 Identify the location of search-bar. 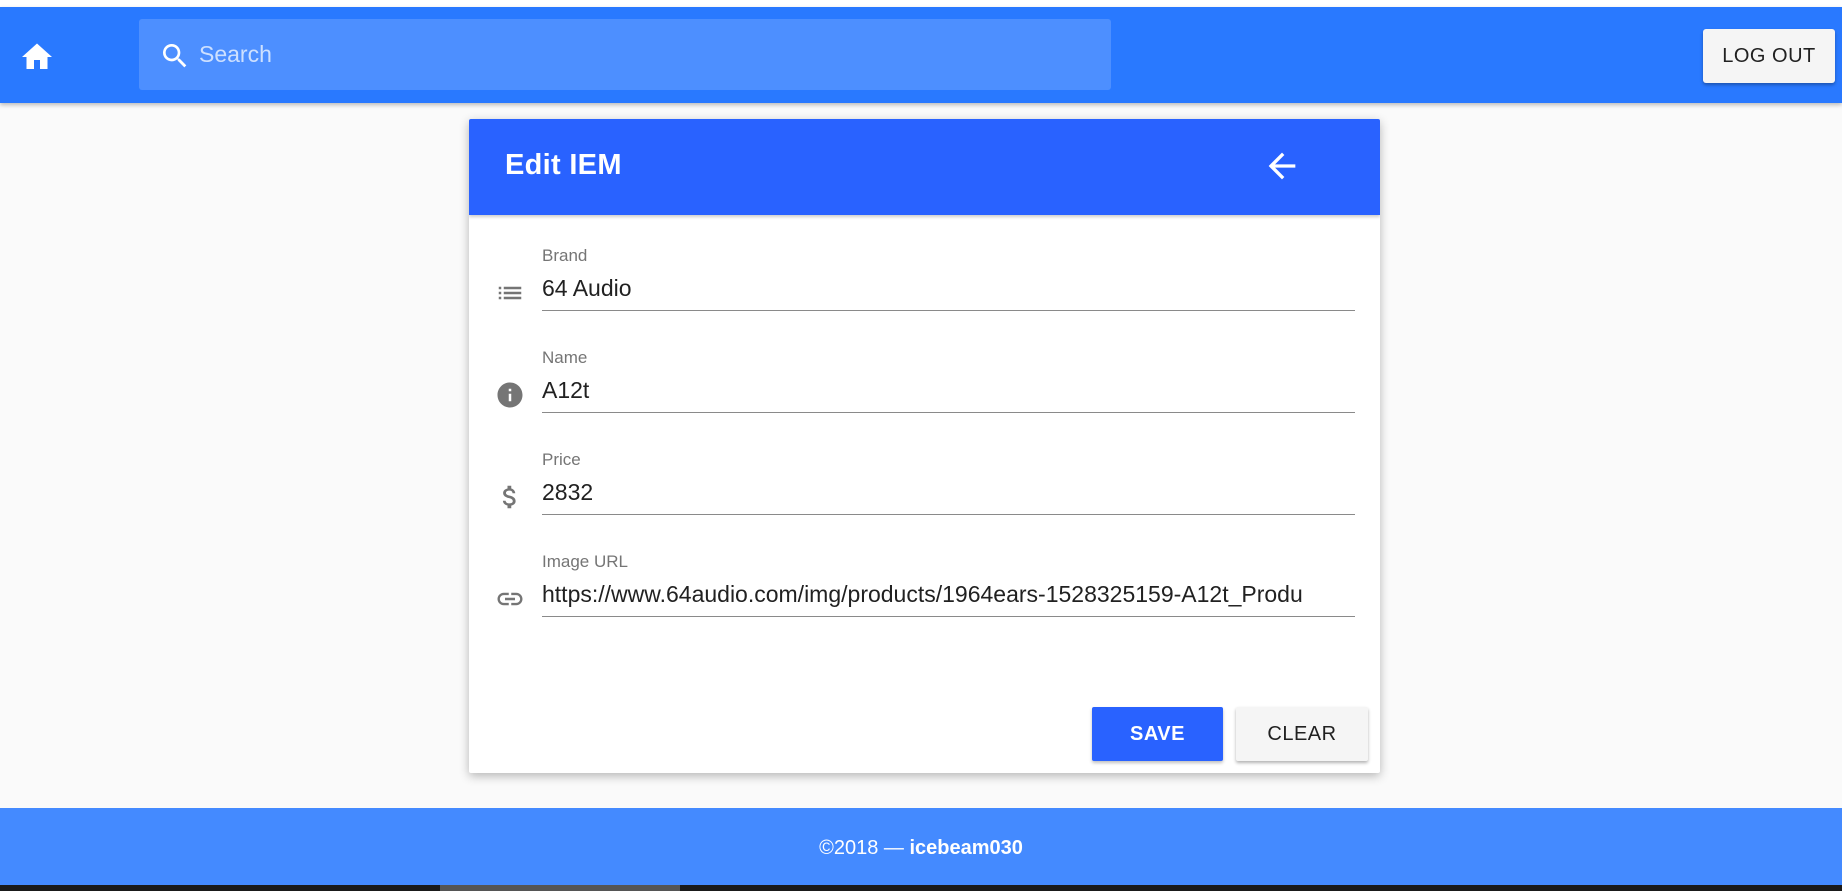
(625, 54).